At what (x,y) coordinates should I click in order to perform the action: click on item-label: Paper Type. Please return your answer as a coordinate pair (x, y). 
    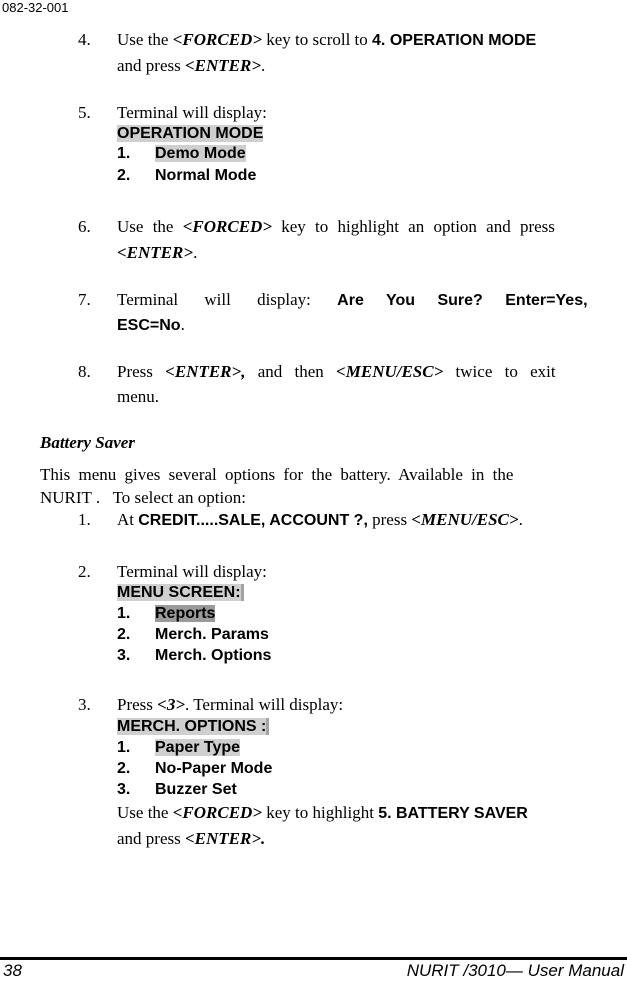
    Looking at the image, I should click on (198, 747).